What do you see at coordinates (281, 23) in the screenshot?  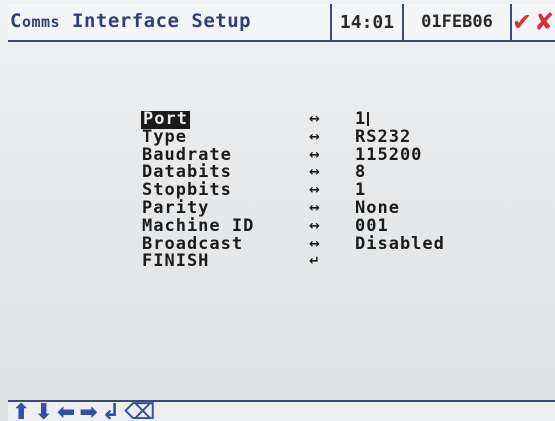 I see `header-bar: Comms Interface Setup 14:01 01FEB06 ✔ ✘` at bounding box center [281, 23].